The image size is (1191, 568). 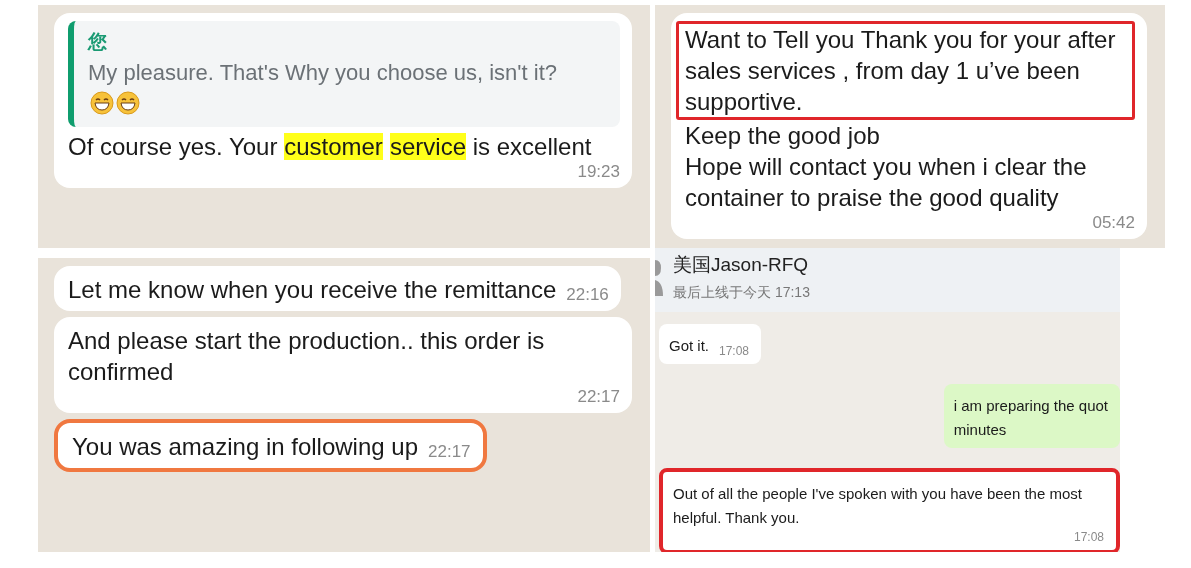 I want to click on message-text: Got it., so click(x=689, y=346).